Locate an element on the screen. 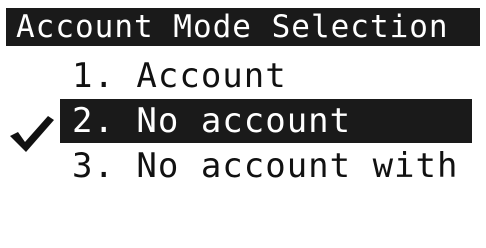 This screenshot has height=248, width=486. menu-item-label: 2. No account is located at coordinates (212, 121).